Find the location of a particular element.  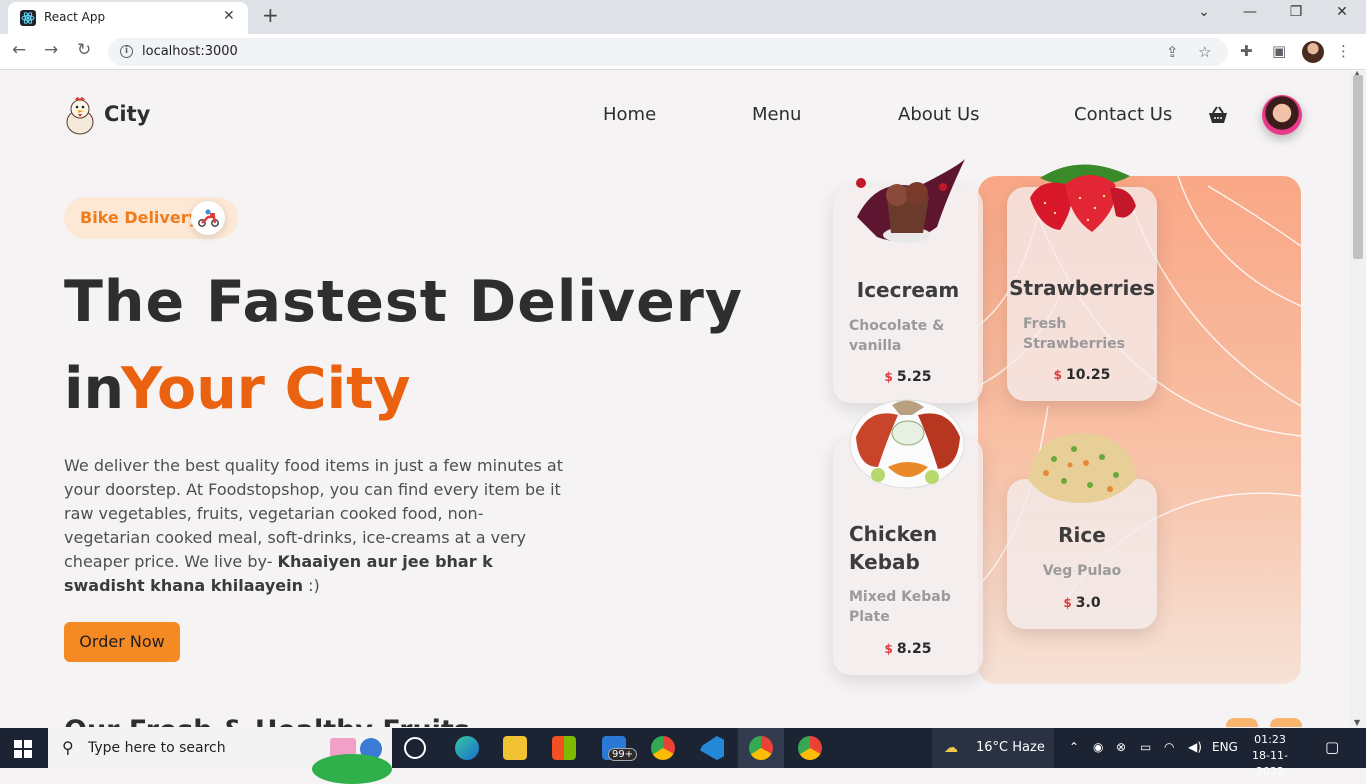

url-text: localhost:3000 is located at coordinates (190, 51).